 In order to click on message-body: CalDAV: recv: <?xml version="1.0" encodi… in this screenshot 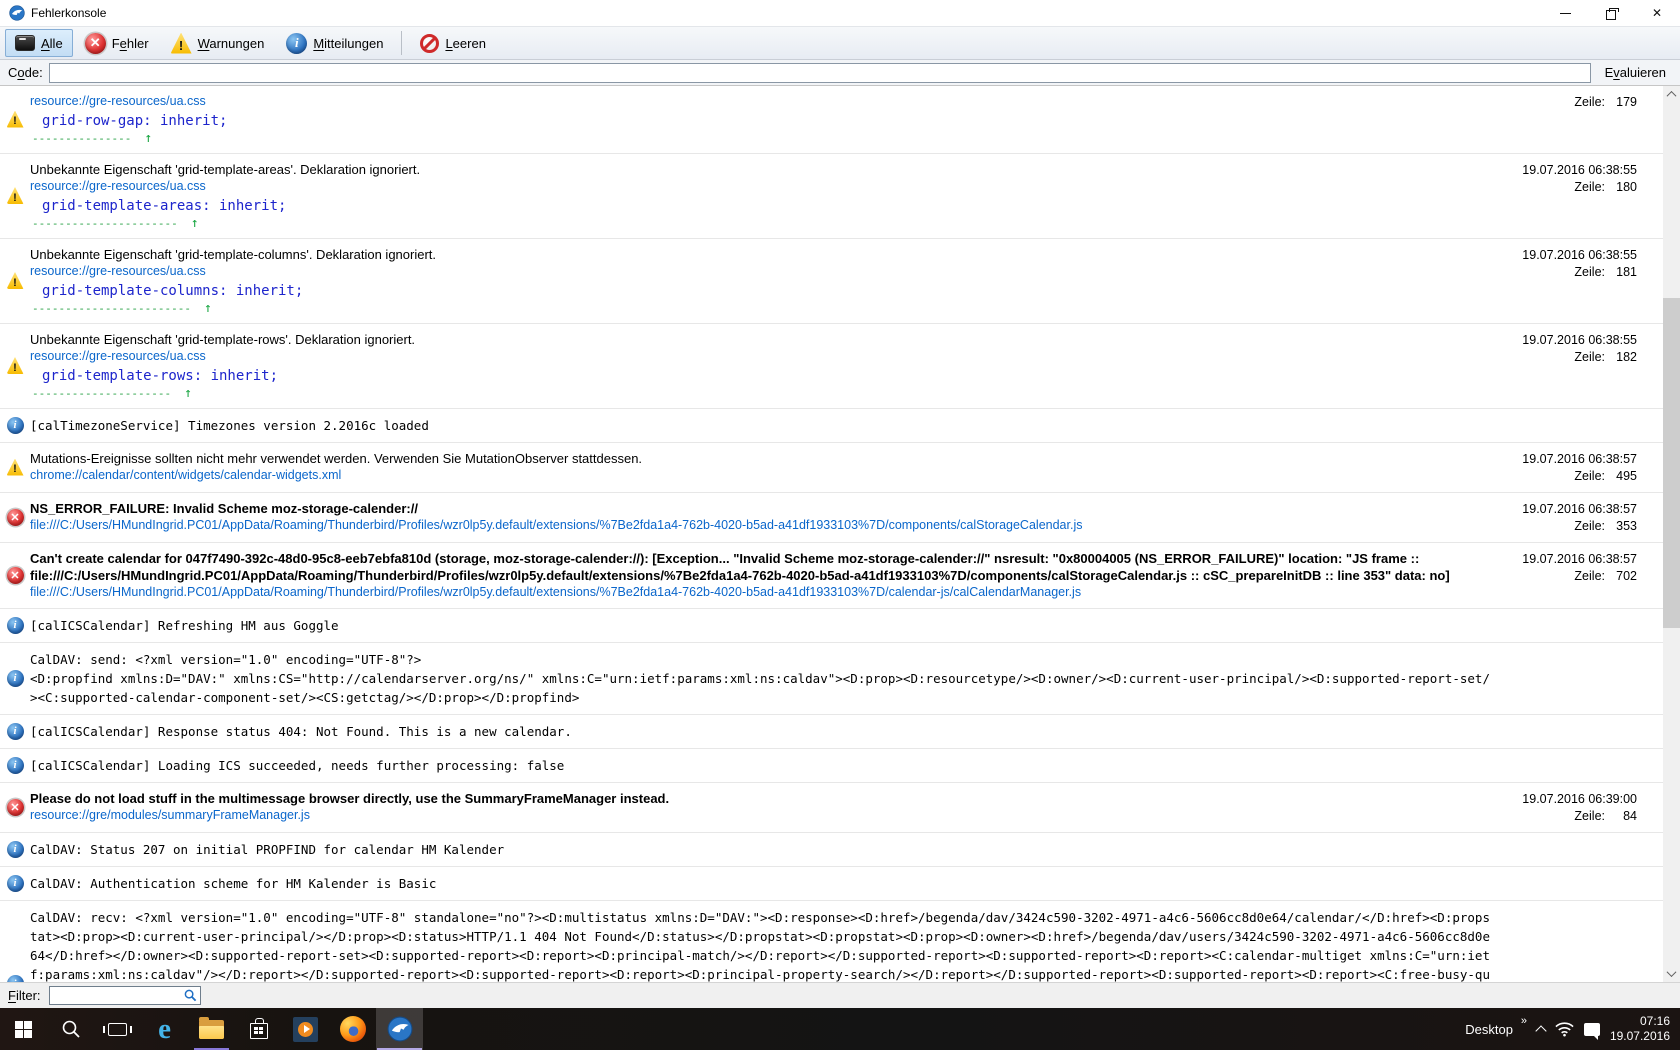, I will do `click(762, 944)`.